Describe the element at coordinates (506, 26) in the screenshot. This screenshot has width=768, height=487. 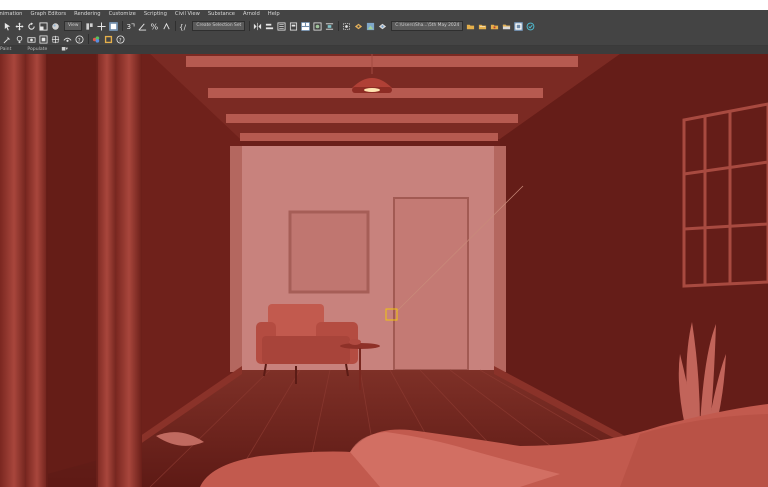
I see `archive-folder-icon` at that location.